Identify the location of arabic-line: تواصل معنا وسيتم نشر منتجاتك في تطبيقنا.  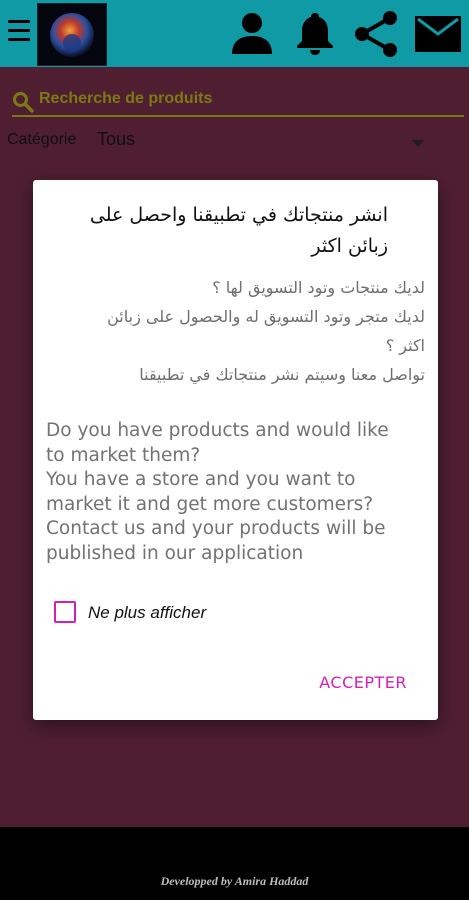
(282, 374).